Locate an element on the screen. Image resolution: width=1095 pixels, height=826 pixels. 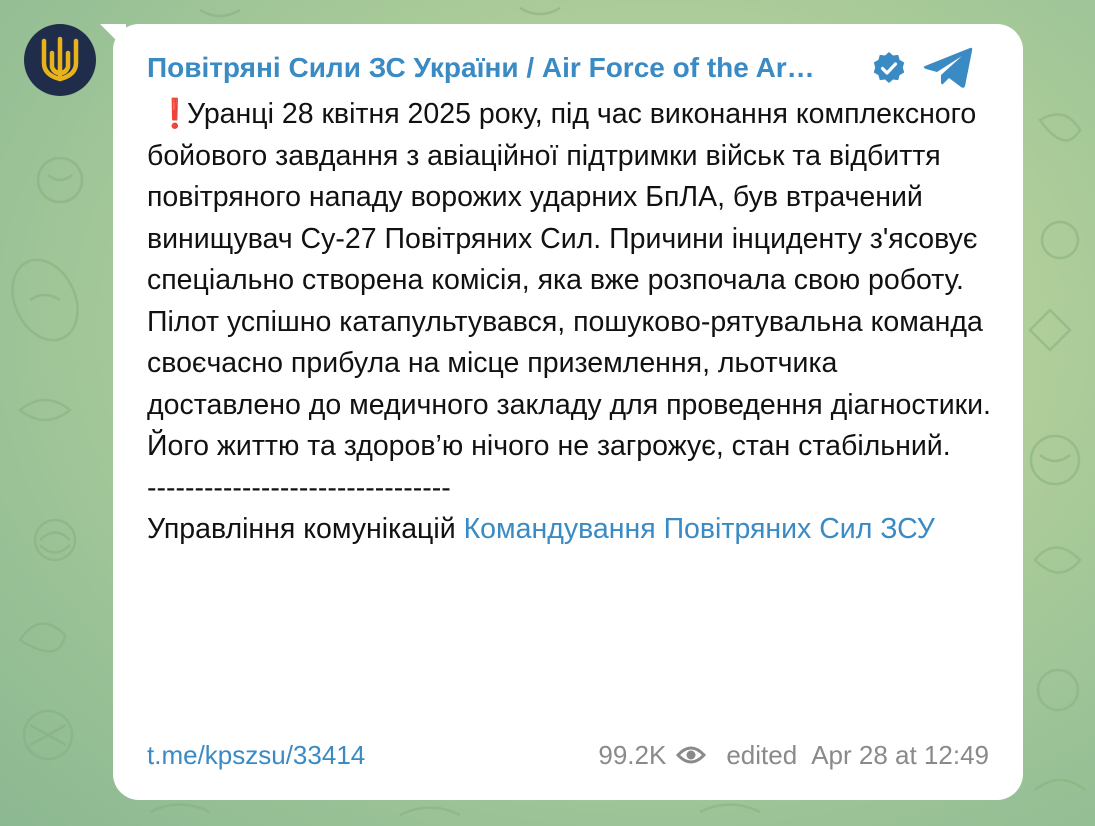
exclamation-icon: ❗ is located at coordinates (175, 114).